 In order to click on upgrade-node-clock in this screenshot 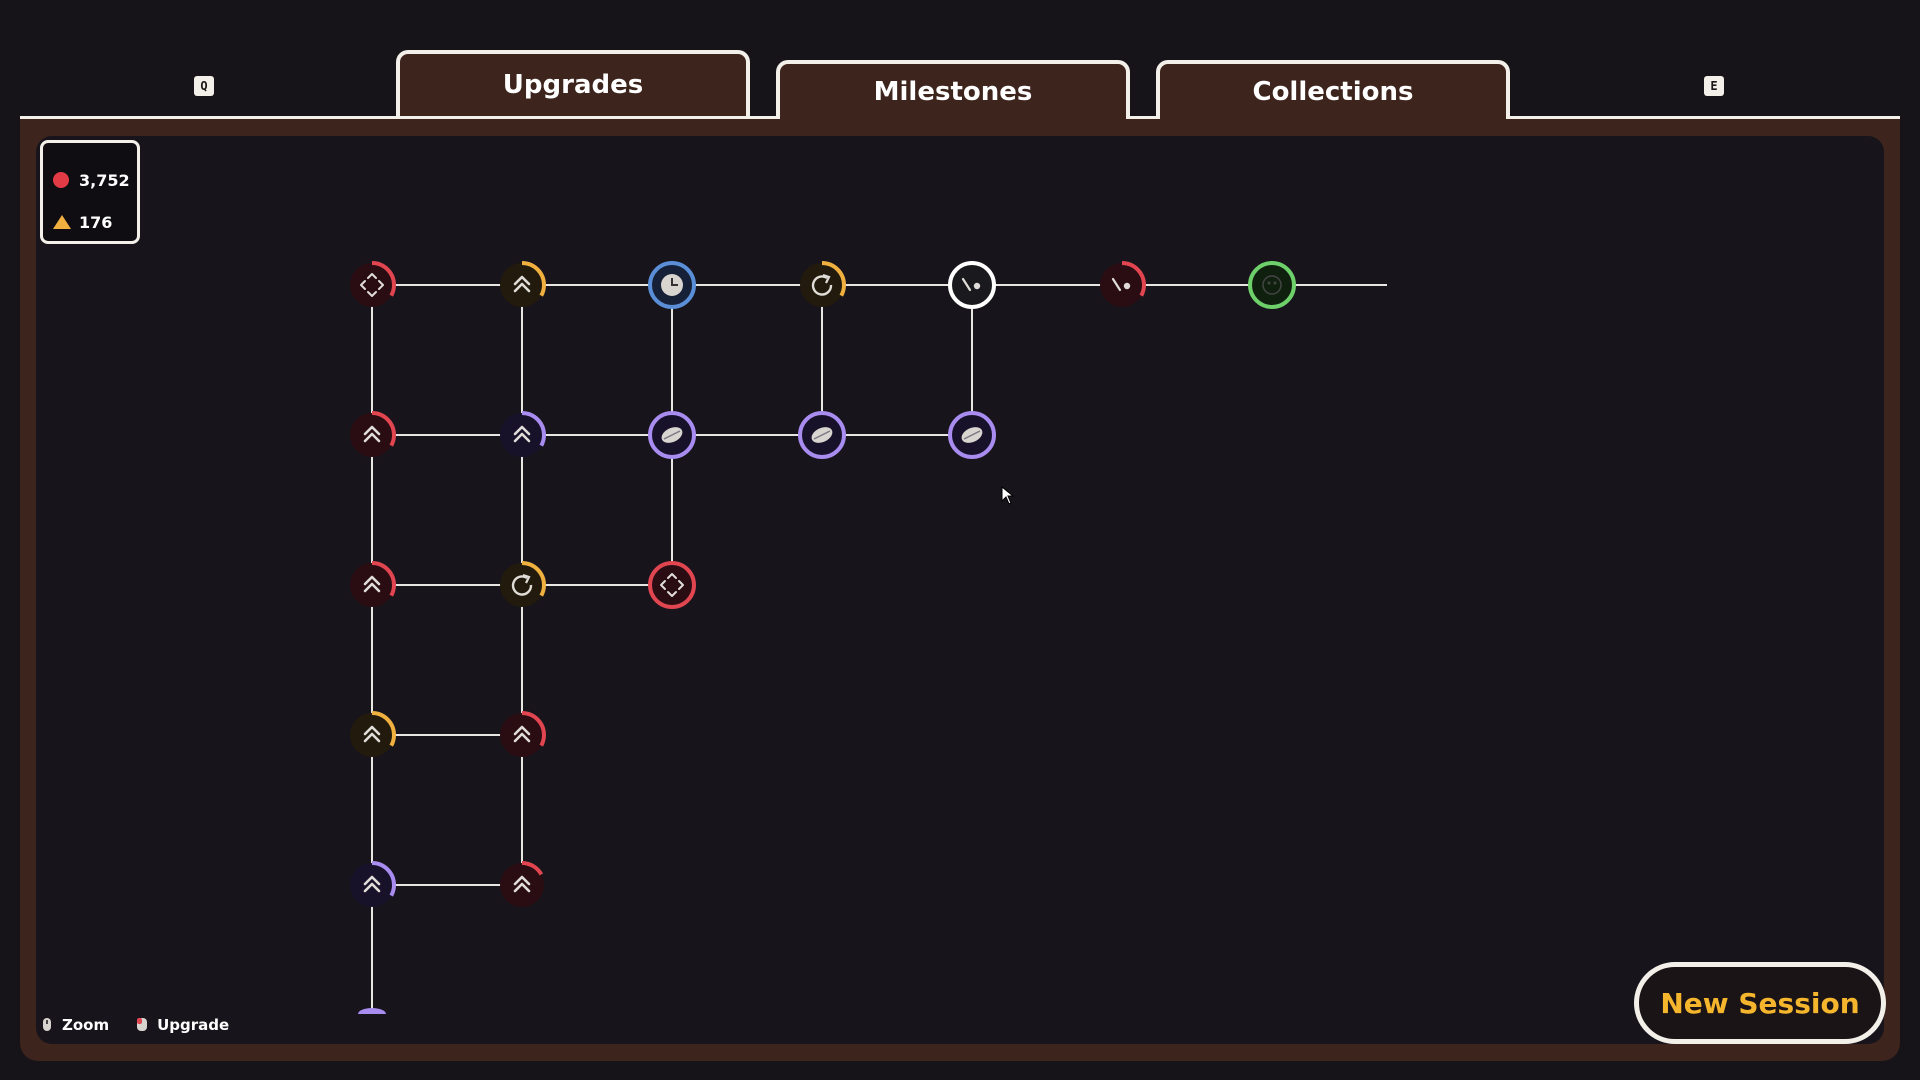, I will do `click(672, 285)`.